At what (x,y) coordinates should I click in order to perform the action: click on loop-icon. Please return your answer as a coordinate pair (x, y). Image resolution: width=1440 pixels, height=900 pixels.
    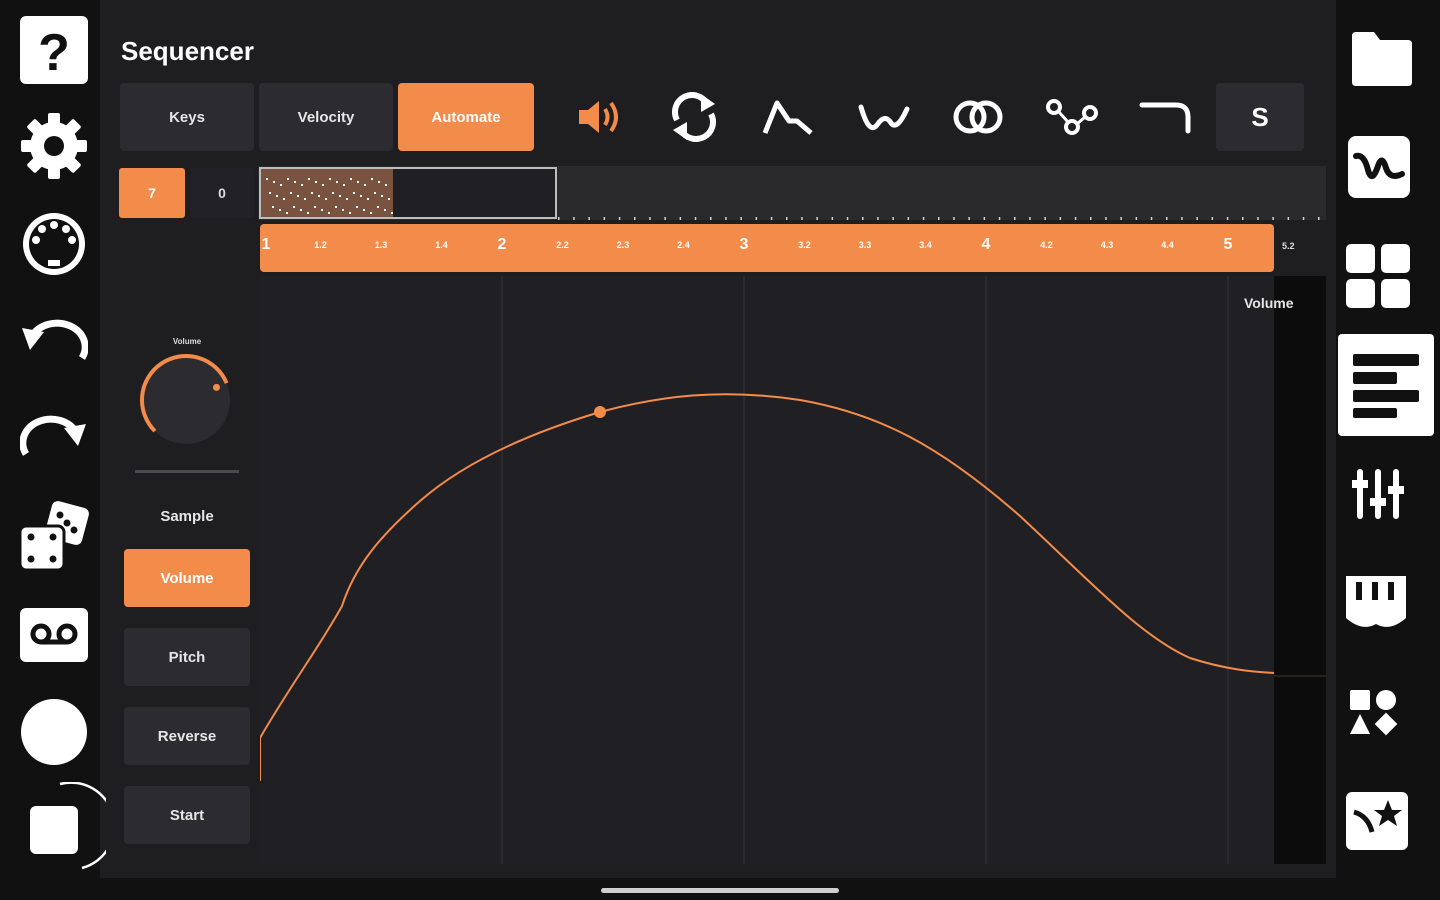
    Looking at the image, I should click on (694, 117).